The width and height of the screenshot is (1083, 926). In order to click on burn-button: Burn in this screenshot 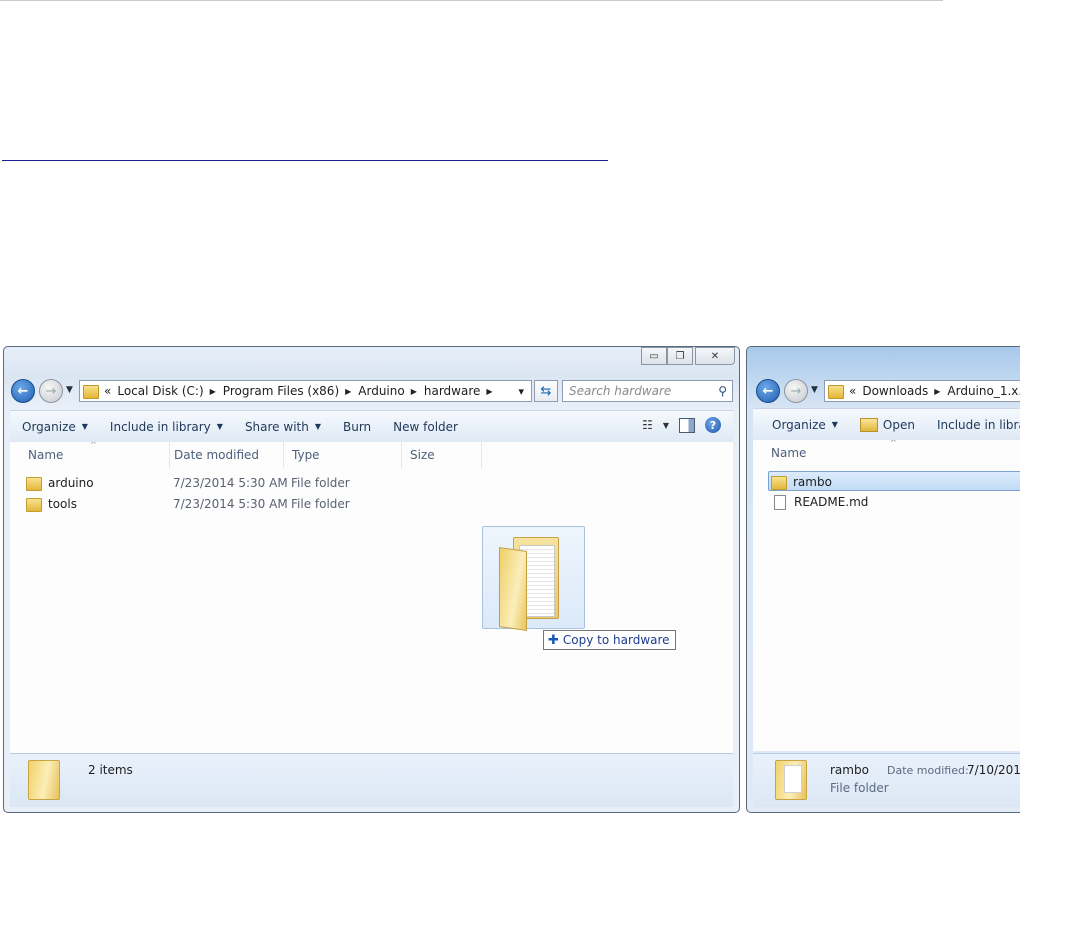, I will do `click(357, 427)`.